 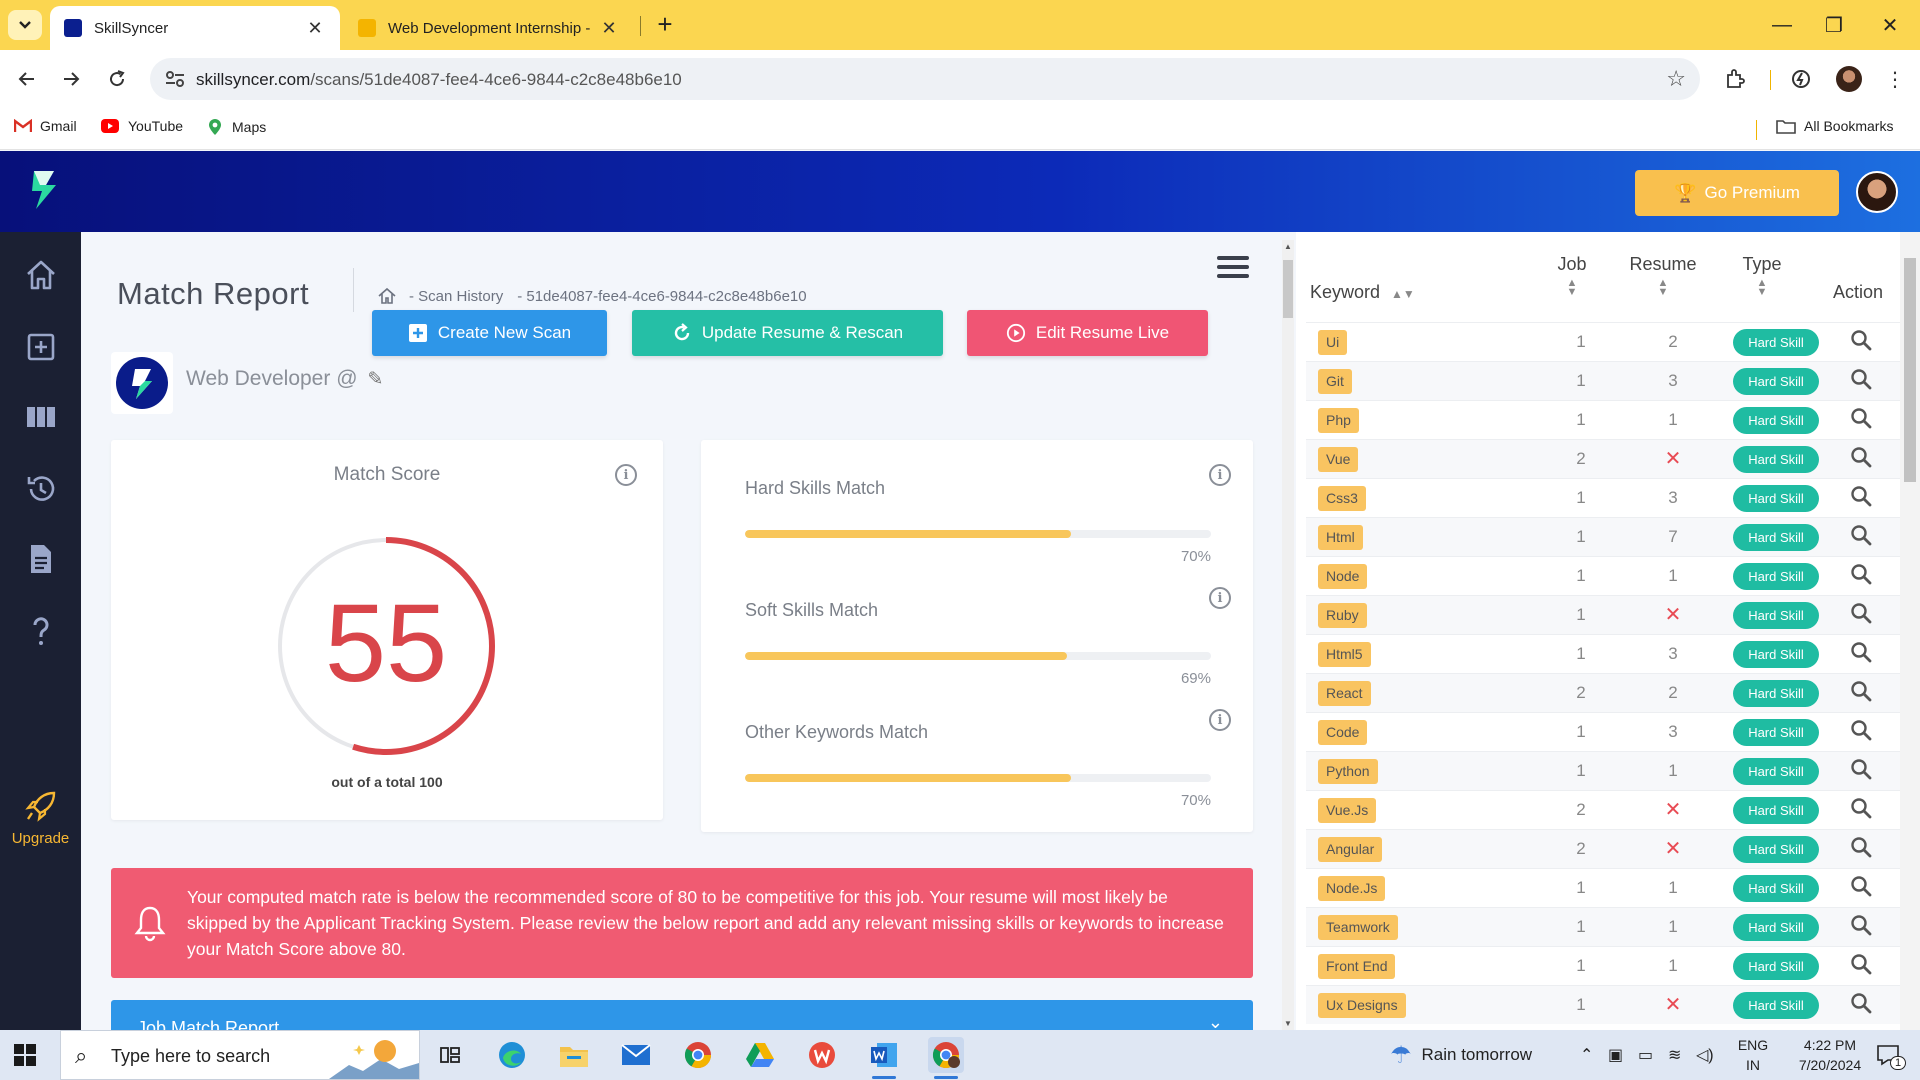 I want to click on mail-icon, so click(x=636, y=1055).